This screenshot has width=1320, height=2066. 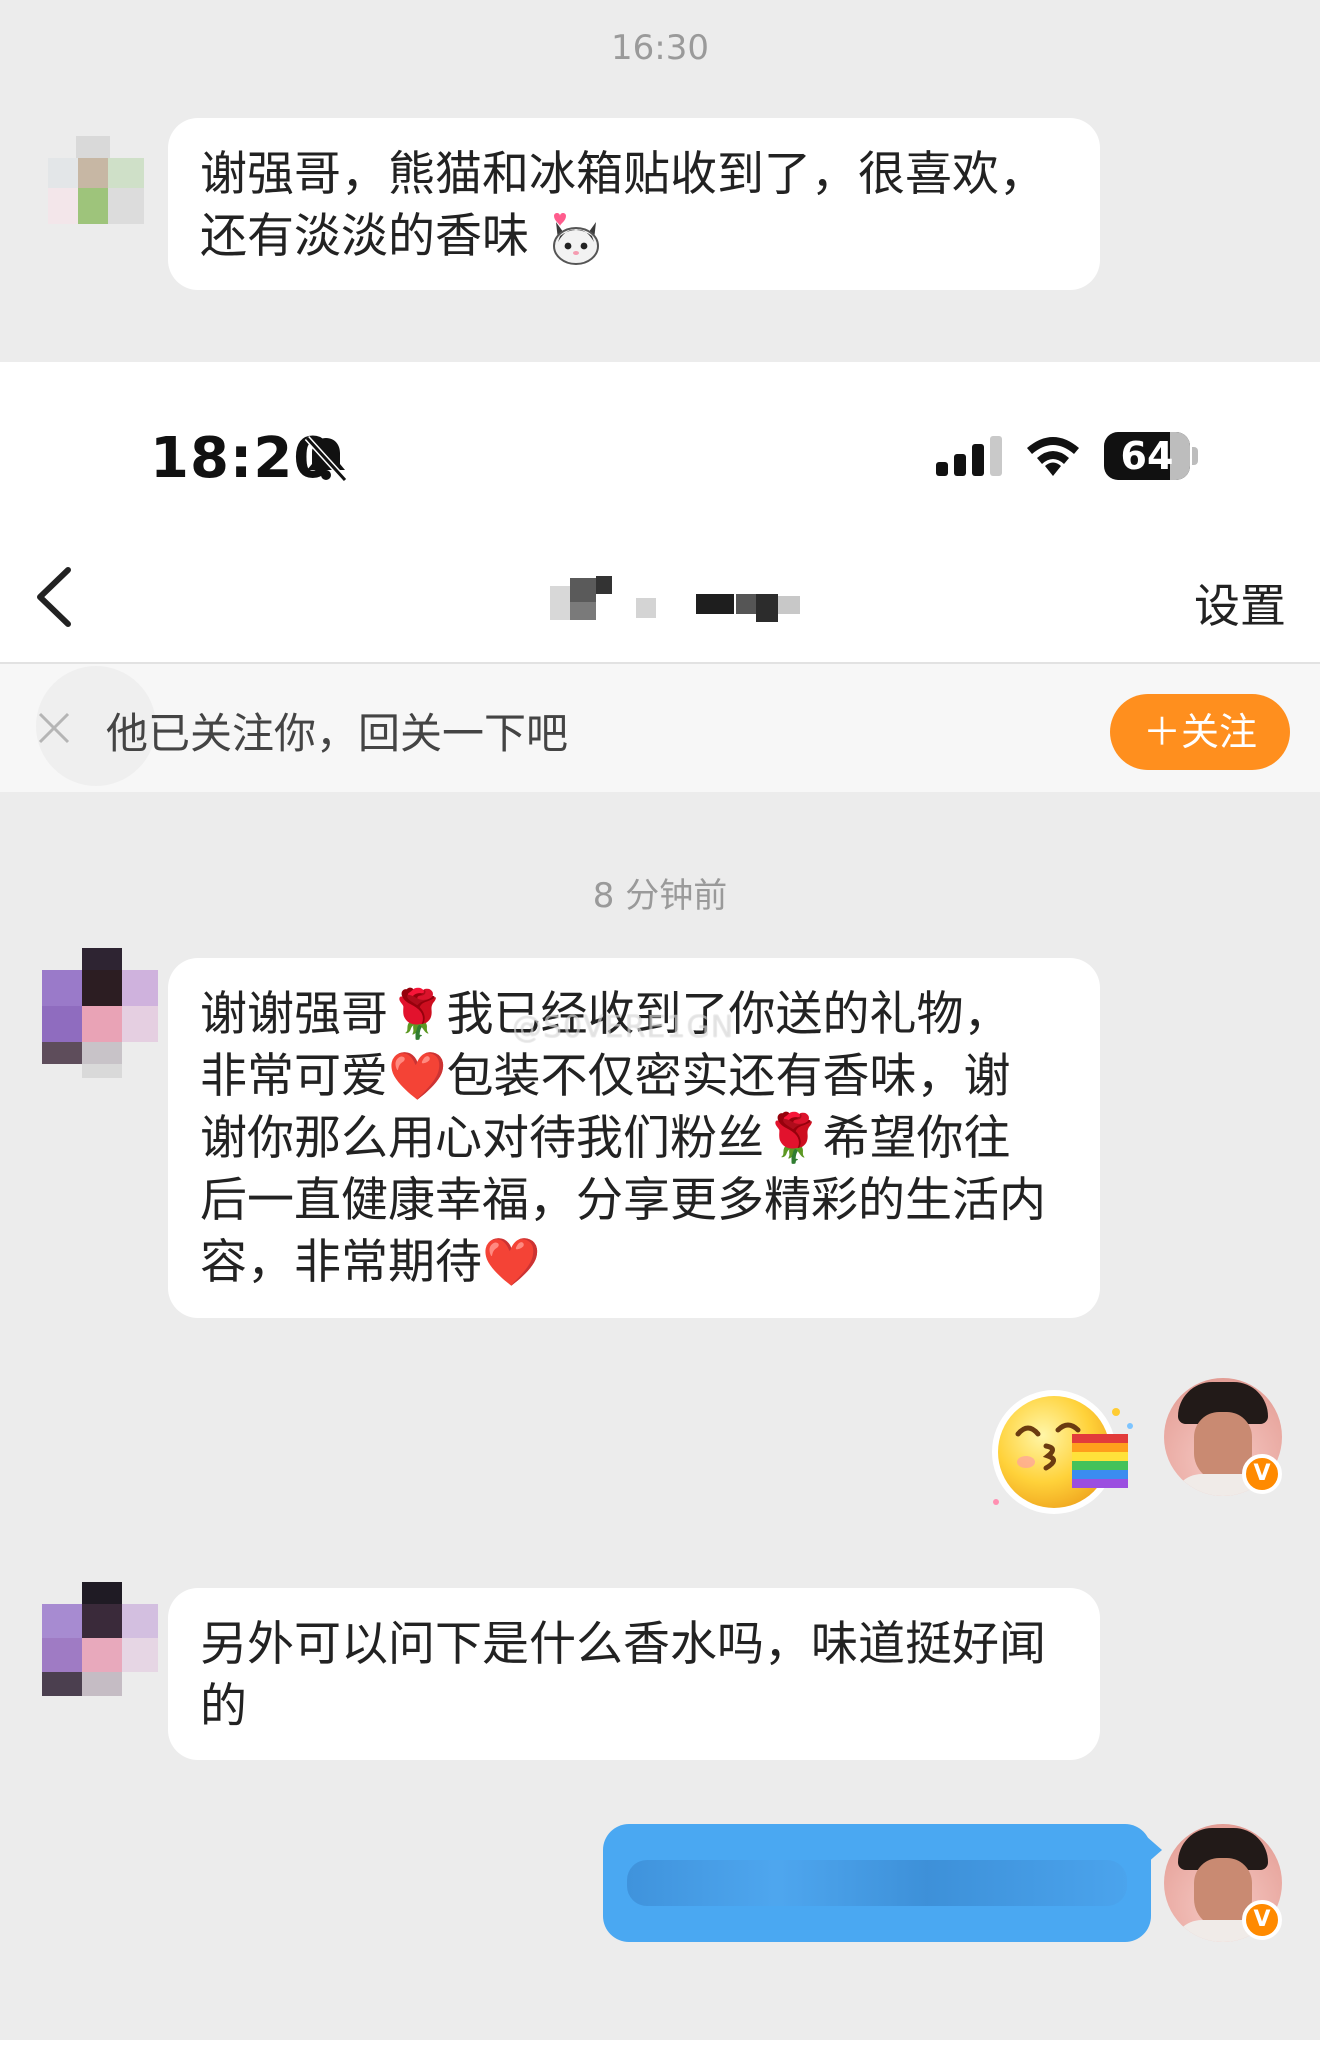 I want to click on message-text: 的, so click(x=223, y=1706).